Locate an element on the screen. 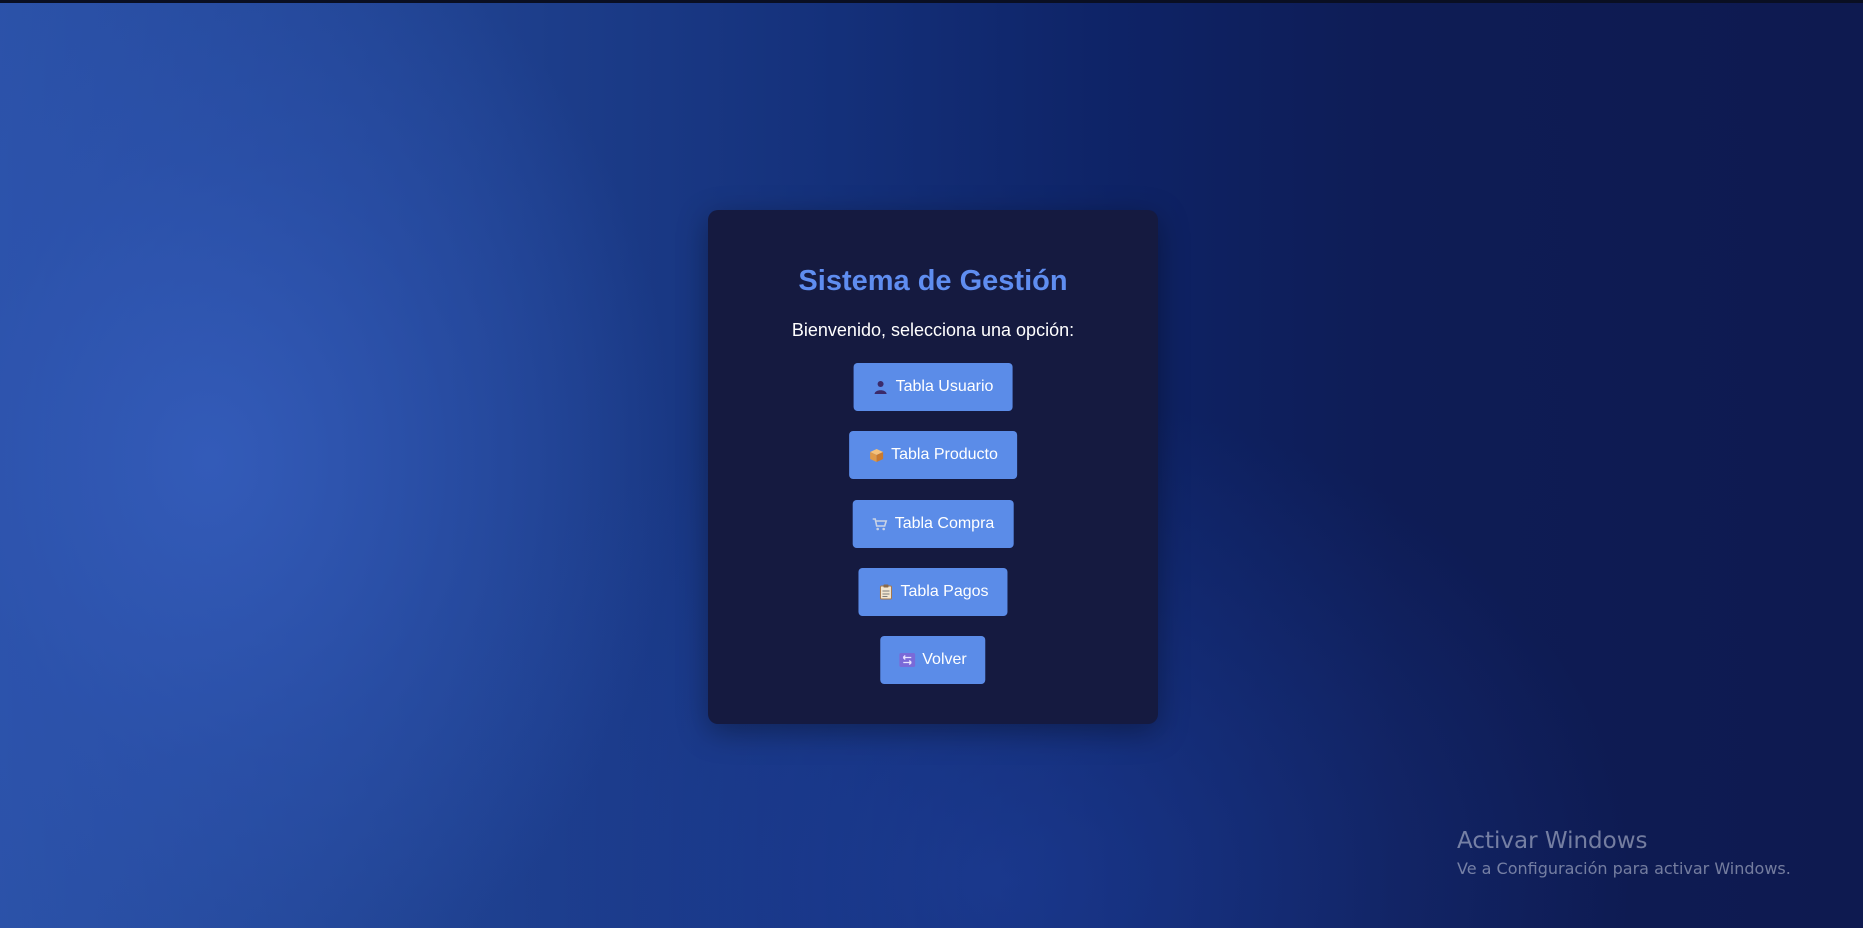 This screenshot has width=1863, height=928. tabla-usuario-label: Tabla Usuario is located at coordinates (944, 386).